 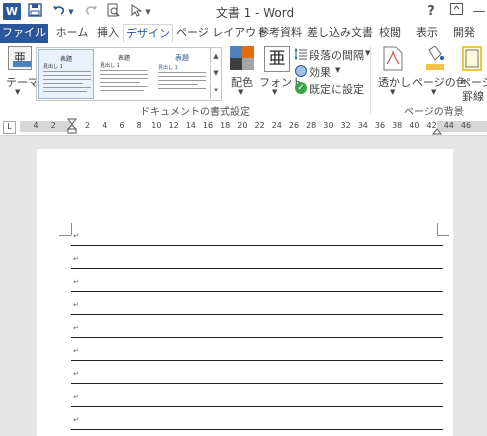 I want to click on title-bar: W ▼ ▼ 文書 1 - Word ? —, so click(x=243, y=12).